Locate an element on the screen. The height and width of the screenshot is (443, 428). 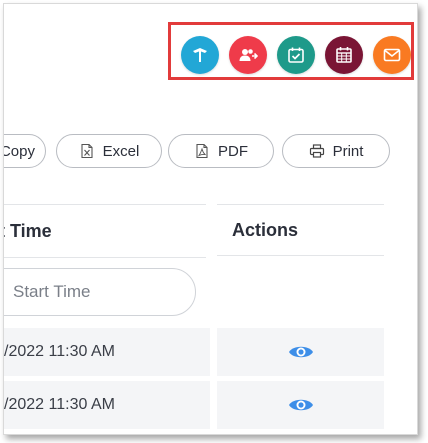
actions-header-label: Actions is located at coordinates (265, 229).